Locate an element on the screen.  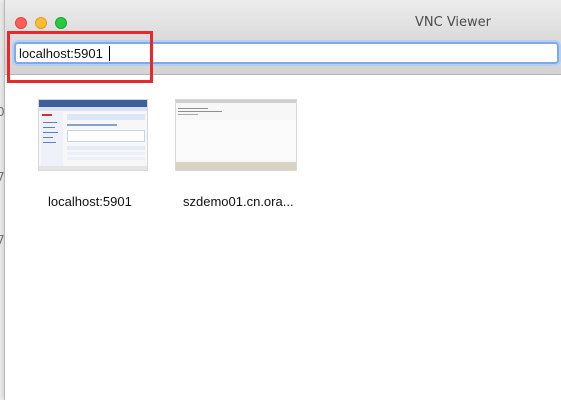
address-bar is located at coordinates (286, 53).